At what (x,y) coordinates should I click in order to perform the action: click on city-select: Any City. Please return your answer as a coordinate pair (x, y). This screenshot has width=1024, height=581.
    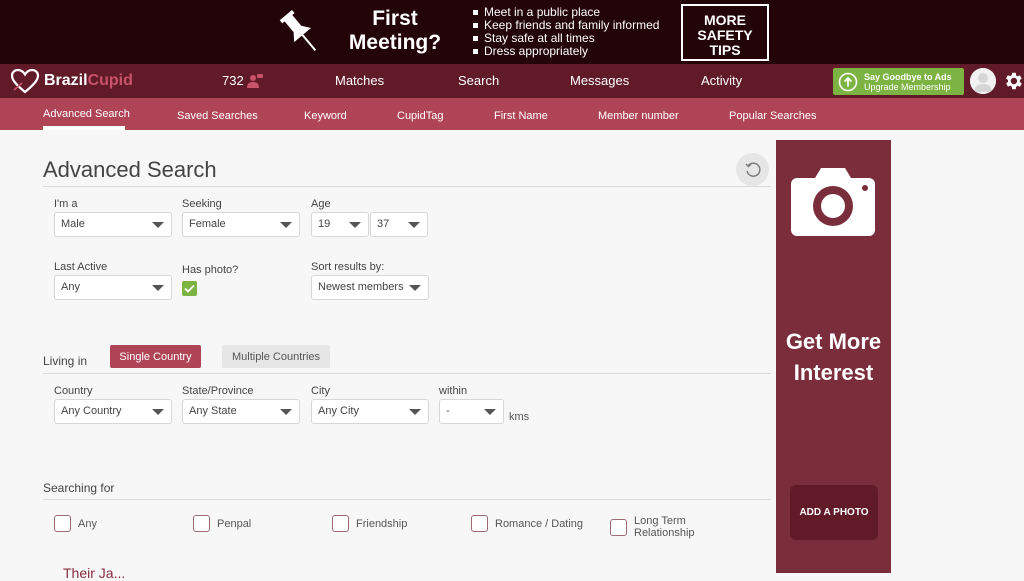
    Looking at the image, I should click on (370, 411).